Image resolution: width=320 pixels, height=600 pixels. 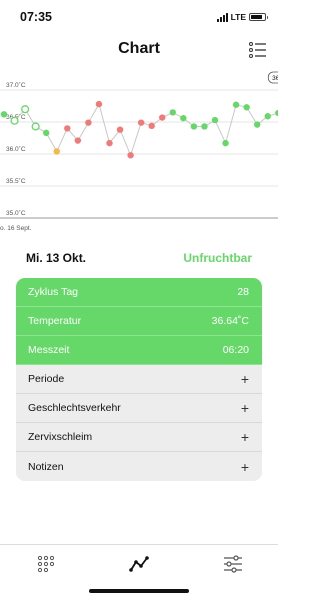 I want to click on sliders-icon, so click(x=233, y=564).